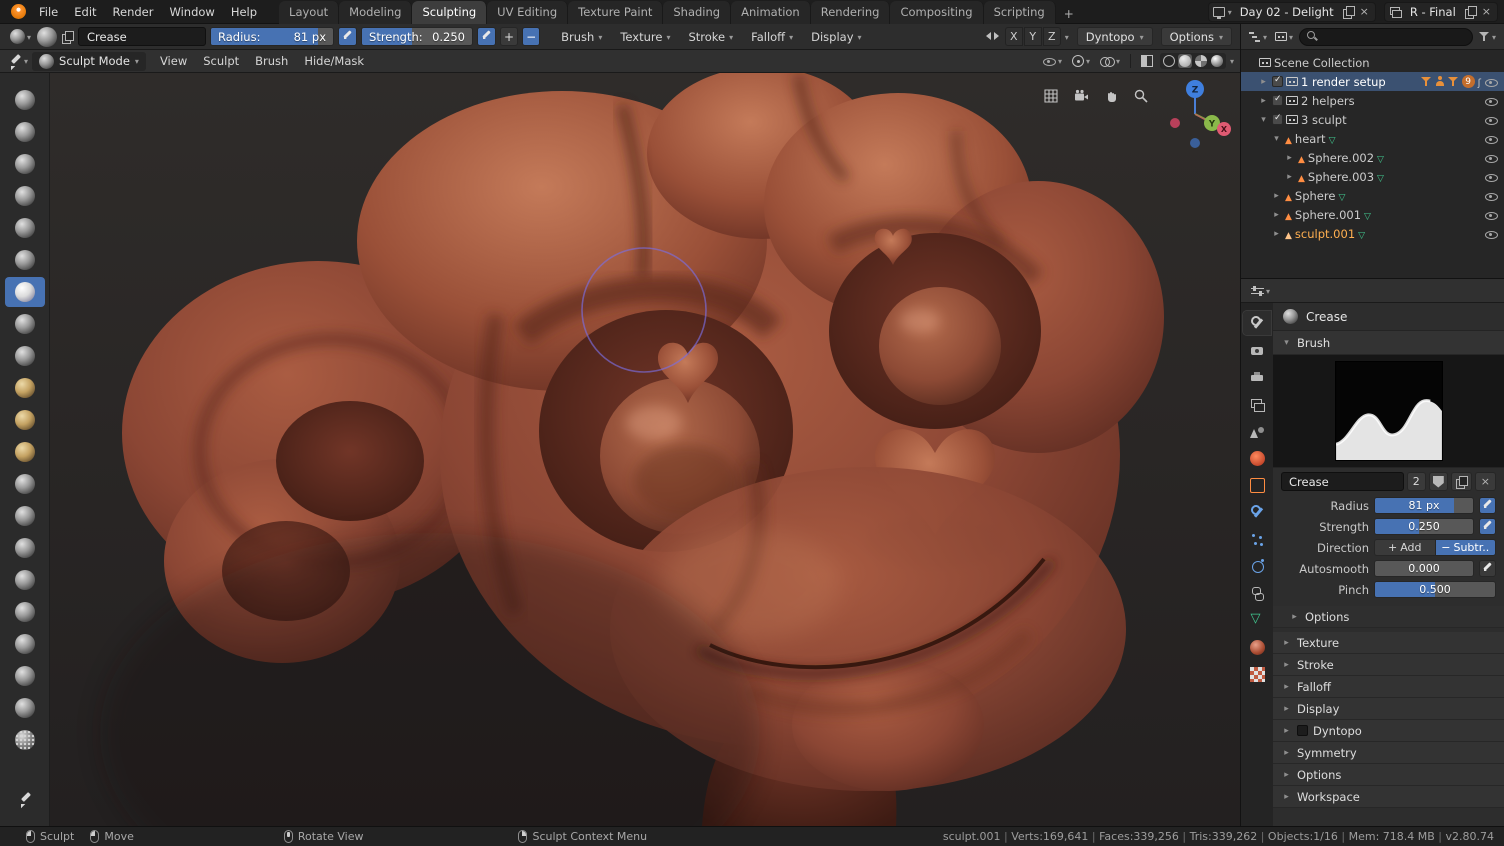  What do you see at coordinates (1388, 411) in the screenshot?
I see `brush-preview-image` at bounding box center [1388, 411].